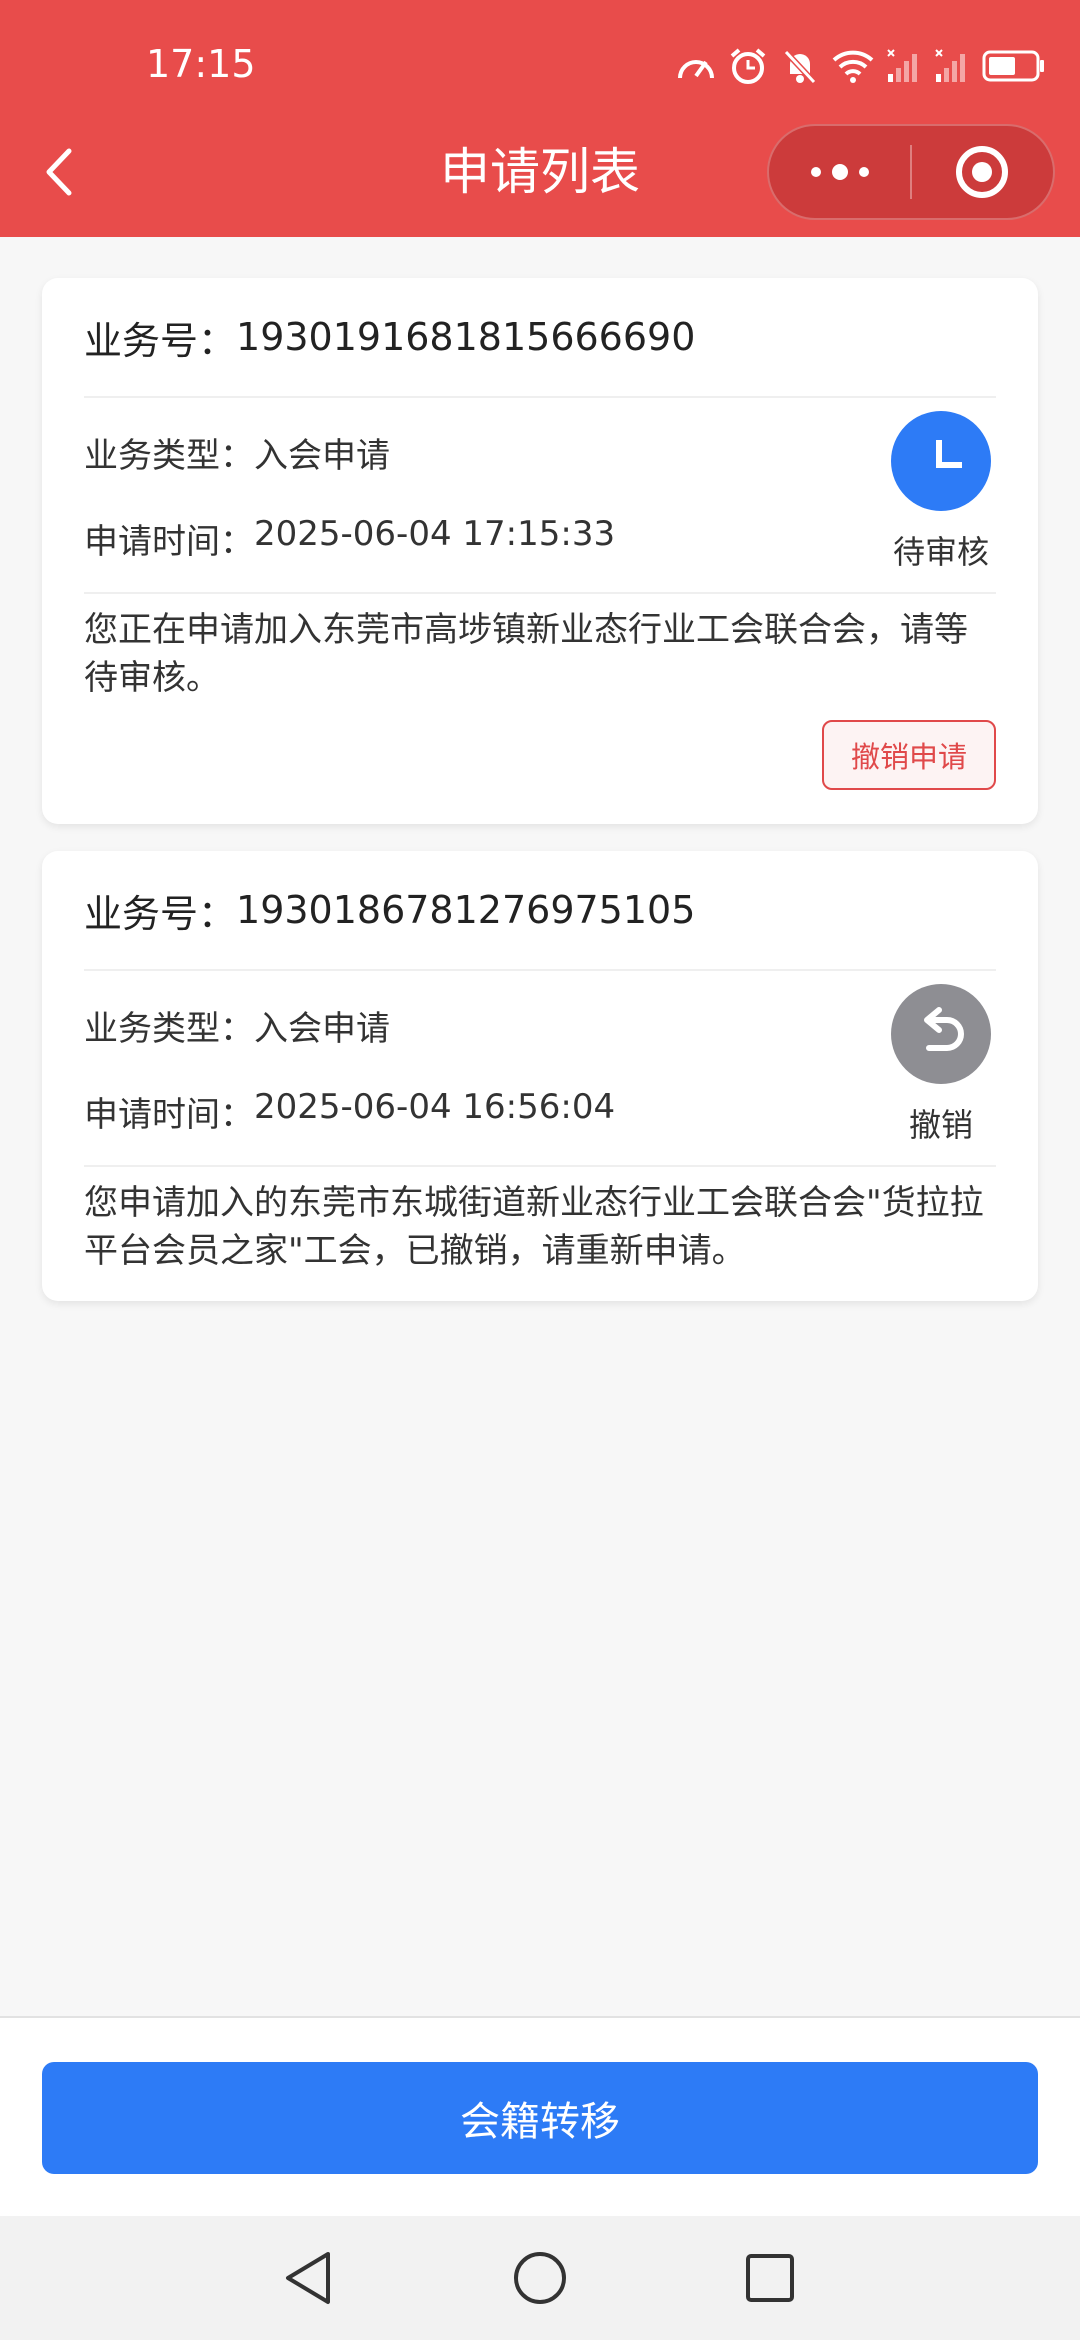 The image size is (1080, 2340). I want to click on system-recents-button, so click(770, 2278).